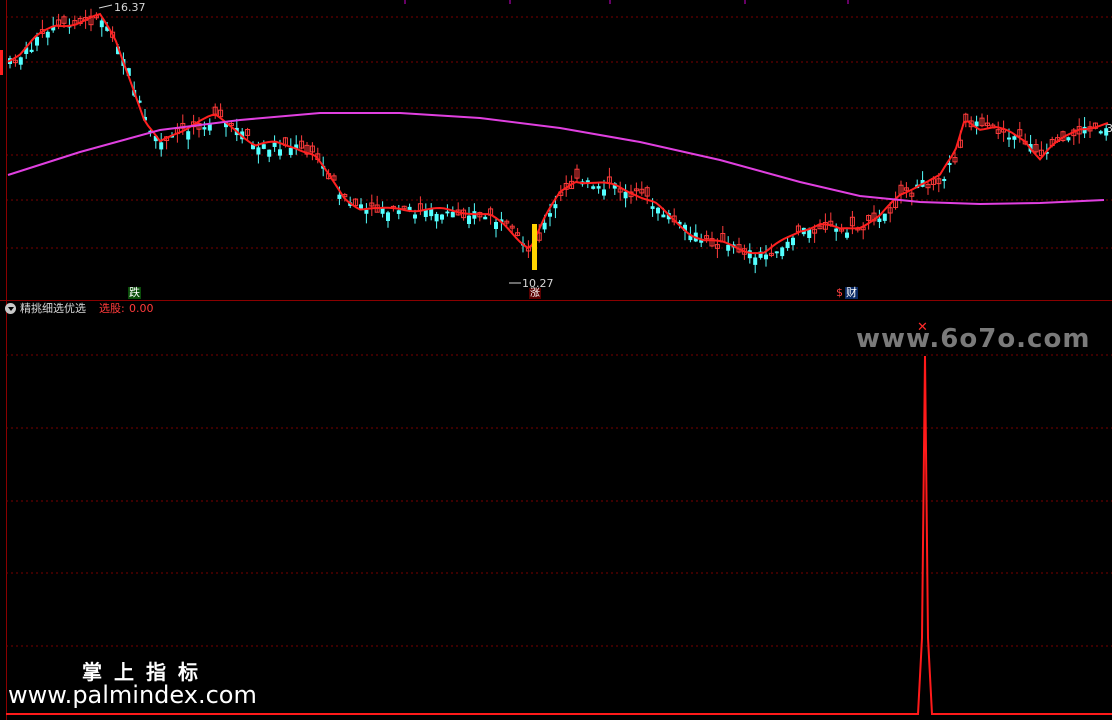  What do you see at coordinates (134, 292) in the screenshot?
I see `fall-signal-badge: 跌` at bounding box center [134, 292].